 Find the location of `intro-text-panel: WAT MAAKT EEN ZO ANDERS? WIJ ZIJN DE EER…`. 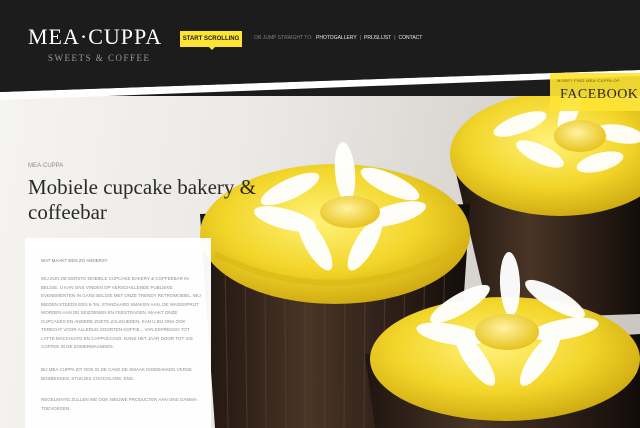

intro-text-panel: WAT MAAKT EEN ZO ANDERS? WIJ ZIJN DE EER… is located at coordinates (118, 333).